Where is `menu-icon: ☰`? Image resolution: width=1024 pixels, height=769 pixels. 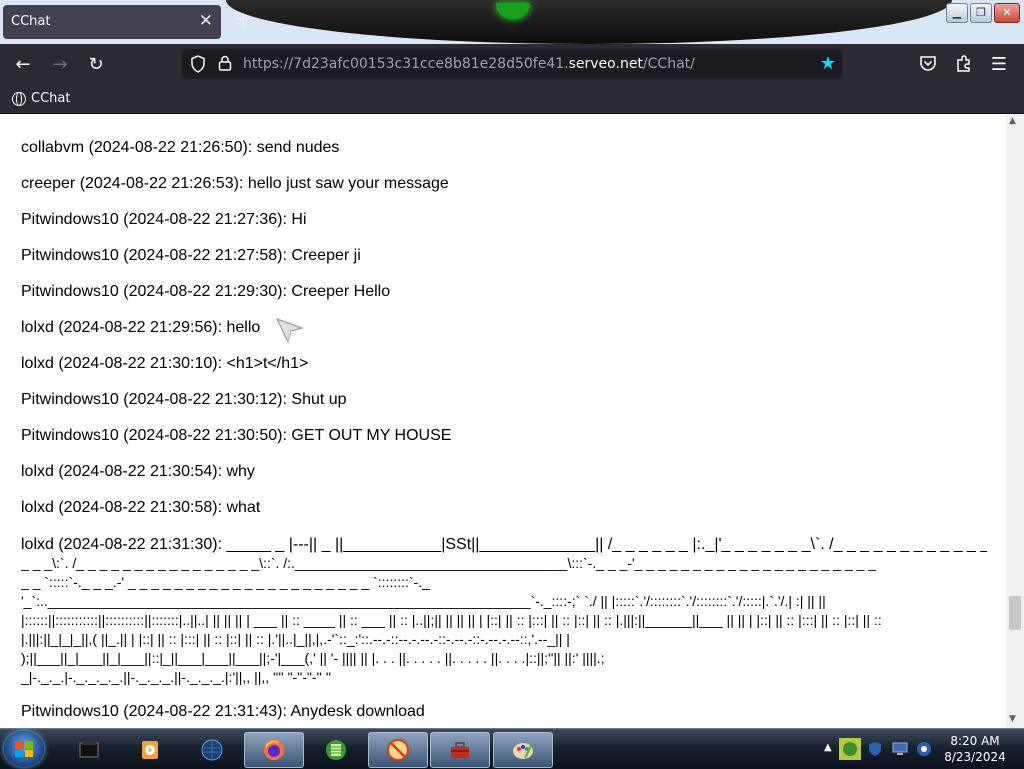 menu-icon: ☰ is located at coordinates (999, 65).